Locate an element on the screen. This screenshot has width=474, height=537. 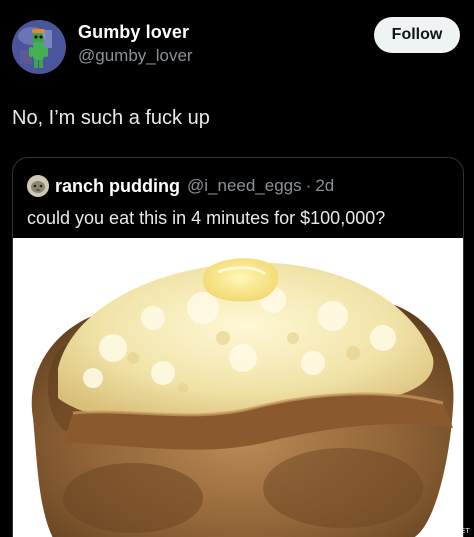
author-display-name: Gumby lover is located at coordinates (135, 32).